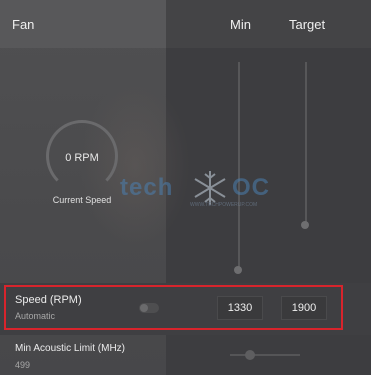 The width and height of the screenshot is (371, 375). Describe the element at coordinates (305, 225) in the screenshot. I see `target-slider-thumb` at that location.